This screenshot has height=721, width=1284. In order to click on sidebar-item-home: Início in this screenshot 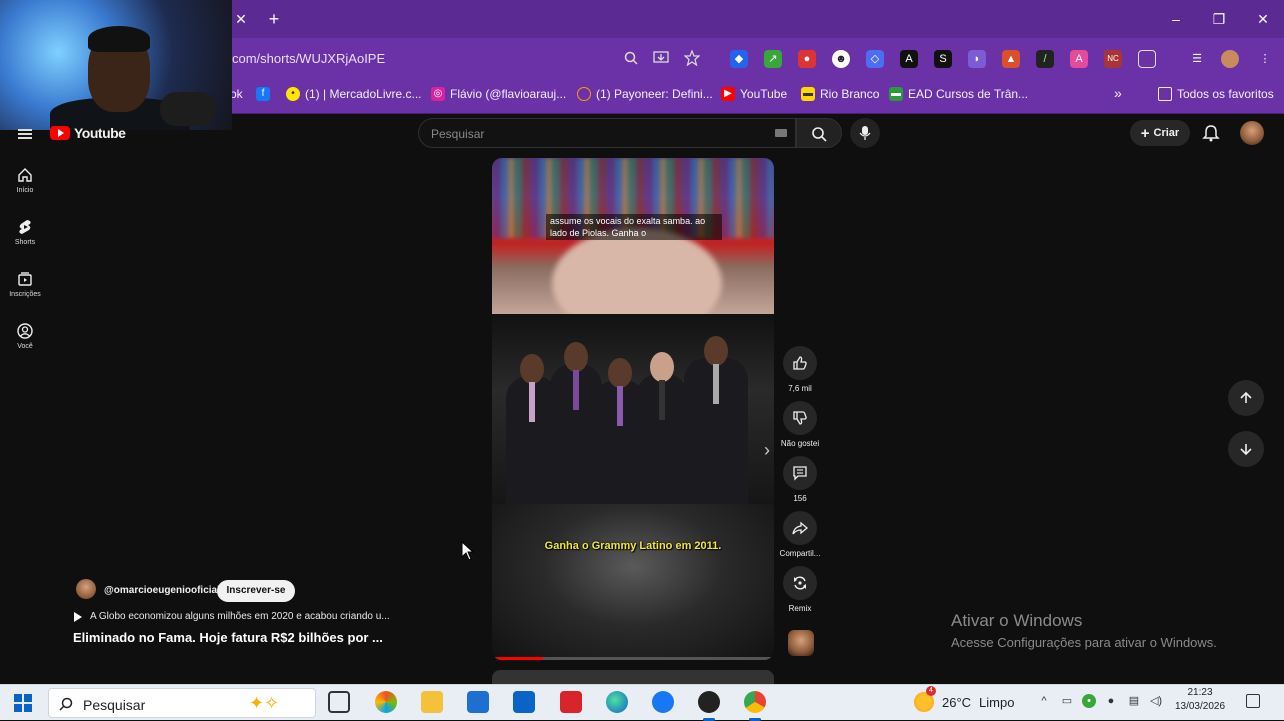, I will do `click(25, 180)`.